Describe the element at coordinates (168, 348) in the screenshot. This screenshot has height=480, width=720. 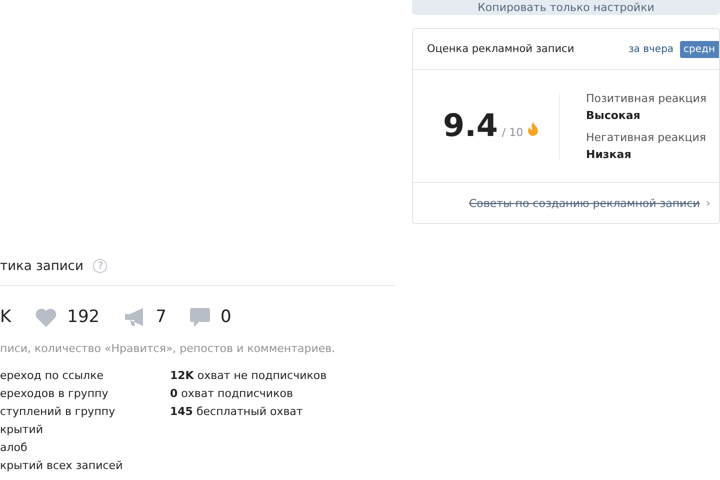
I see `description-text: писи, количество «Нравится», репостов и комментариев.` at that location.